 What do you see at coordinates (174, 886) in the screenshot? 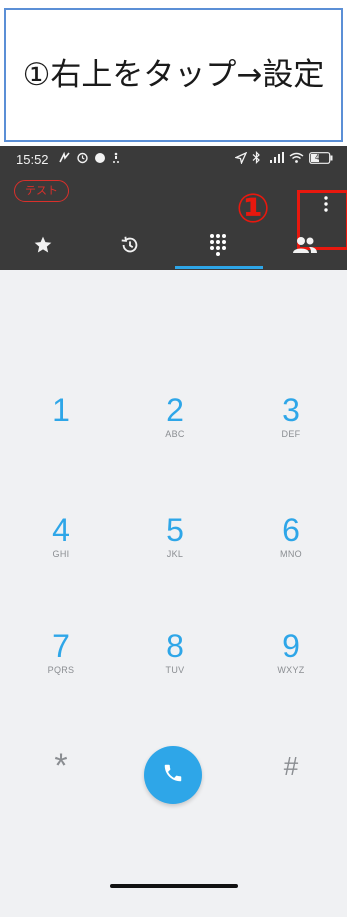
I see `home-indicator` at bounding box center [174, 886].